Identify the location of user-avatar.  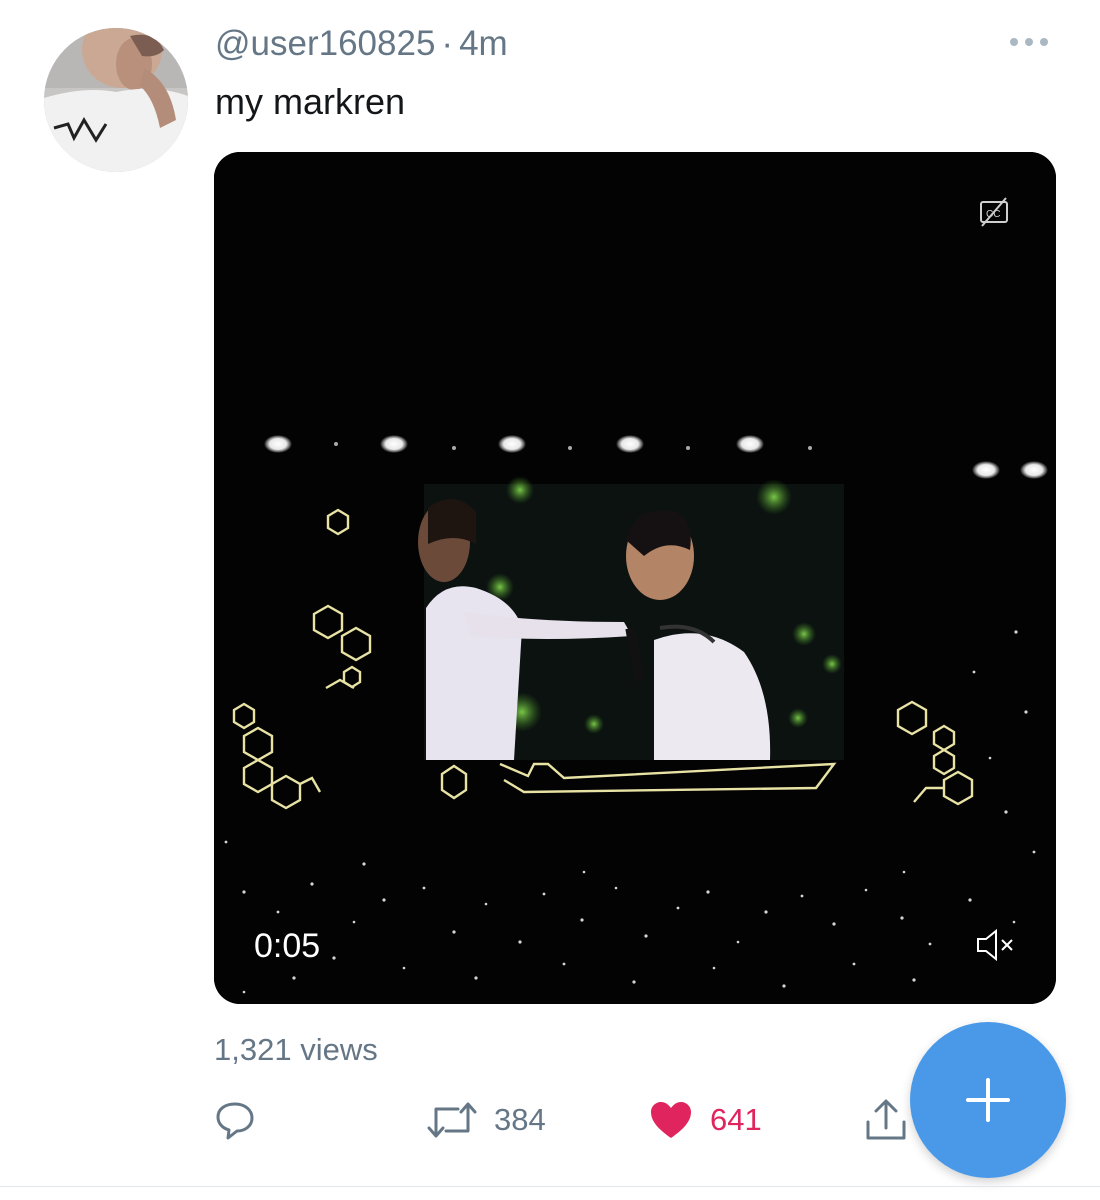
(116, 100).